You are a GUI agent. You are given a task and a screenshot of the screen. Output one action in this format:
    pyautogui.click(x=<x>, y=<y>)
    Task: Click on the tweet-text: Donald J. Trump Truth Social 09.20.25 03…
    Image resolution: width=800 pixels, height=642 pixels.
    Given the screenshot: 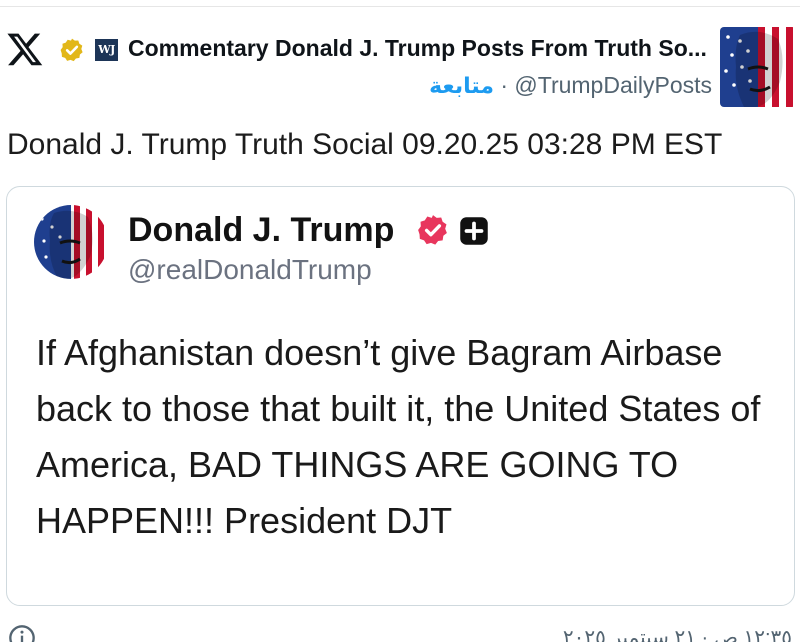 What is the action you would take?
    pyautogui.click(x=365, y=144)
    